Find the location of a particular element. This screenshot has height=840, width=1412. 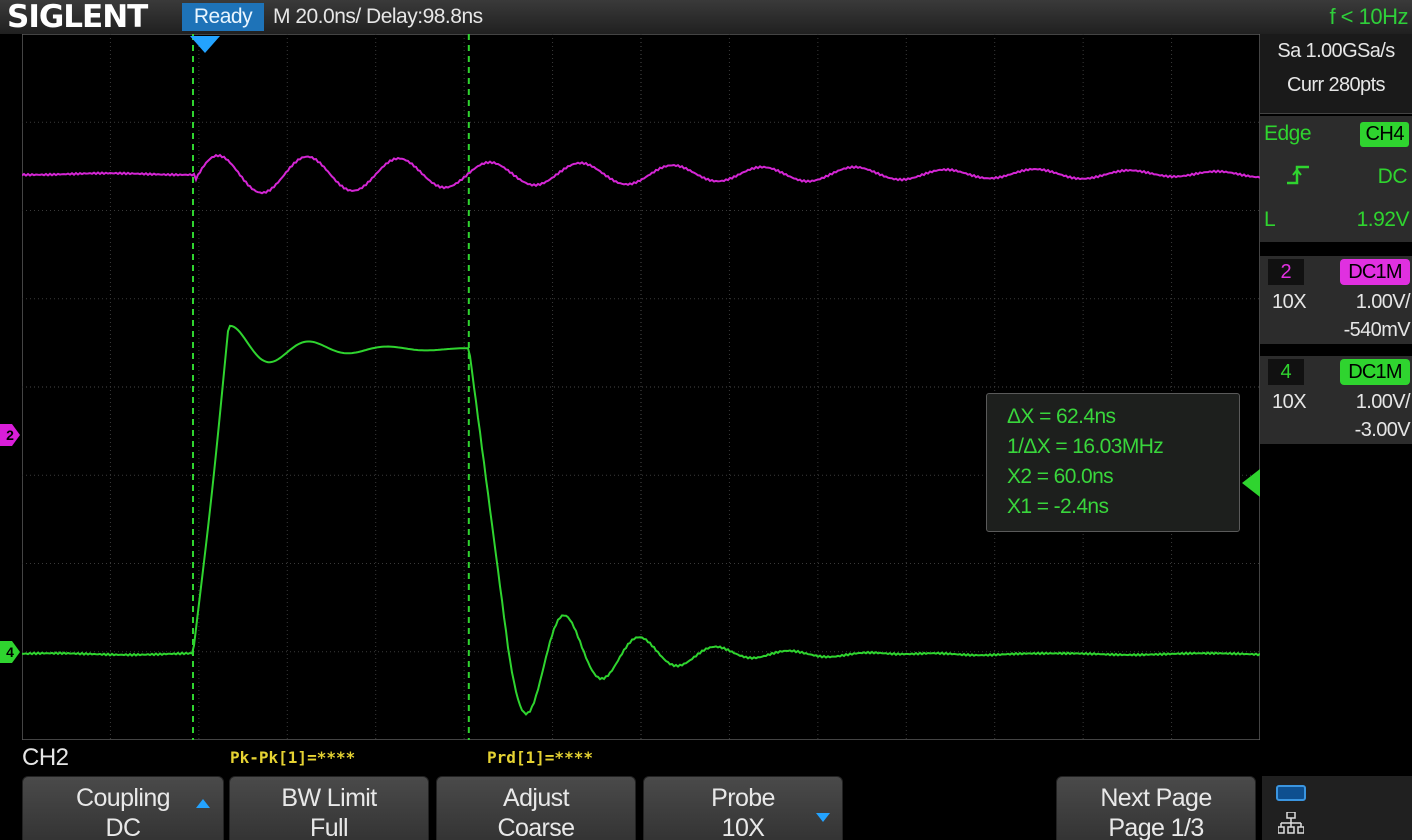

softkey-value: Coarse is located at coordinates (536, 827).